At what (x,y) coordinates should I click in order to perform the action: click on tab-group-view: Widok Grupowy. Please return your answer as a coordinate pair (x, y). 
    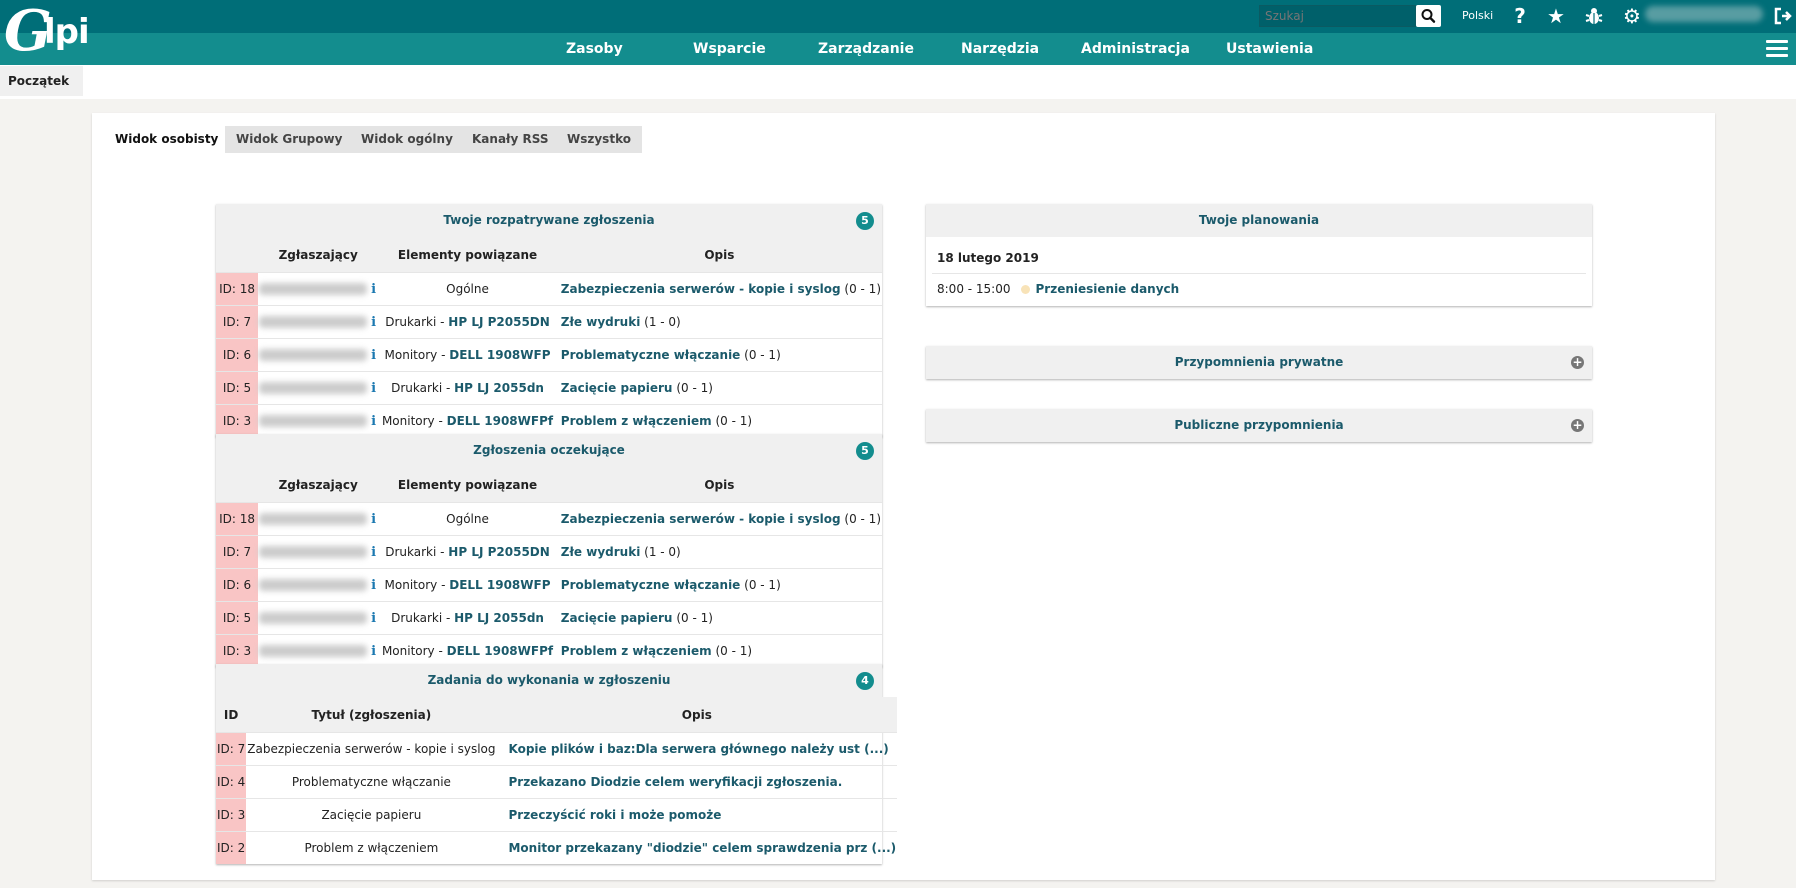
    Looking at the image, I should click on (289, 139).